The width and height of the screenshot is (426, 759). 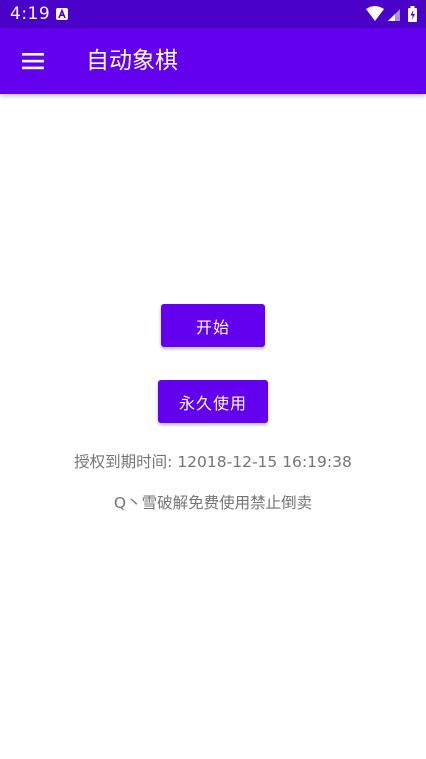 I want to click on signal-icon, so click(x=394, y=15).